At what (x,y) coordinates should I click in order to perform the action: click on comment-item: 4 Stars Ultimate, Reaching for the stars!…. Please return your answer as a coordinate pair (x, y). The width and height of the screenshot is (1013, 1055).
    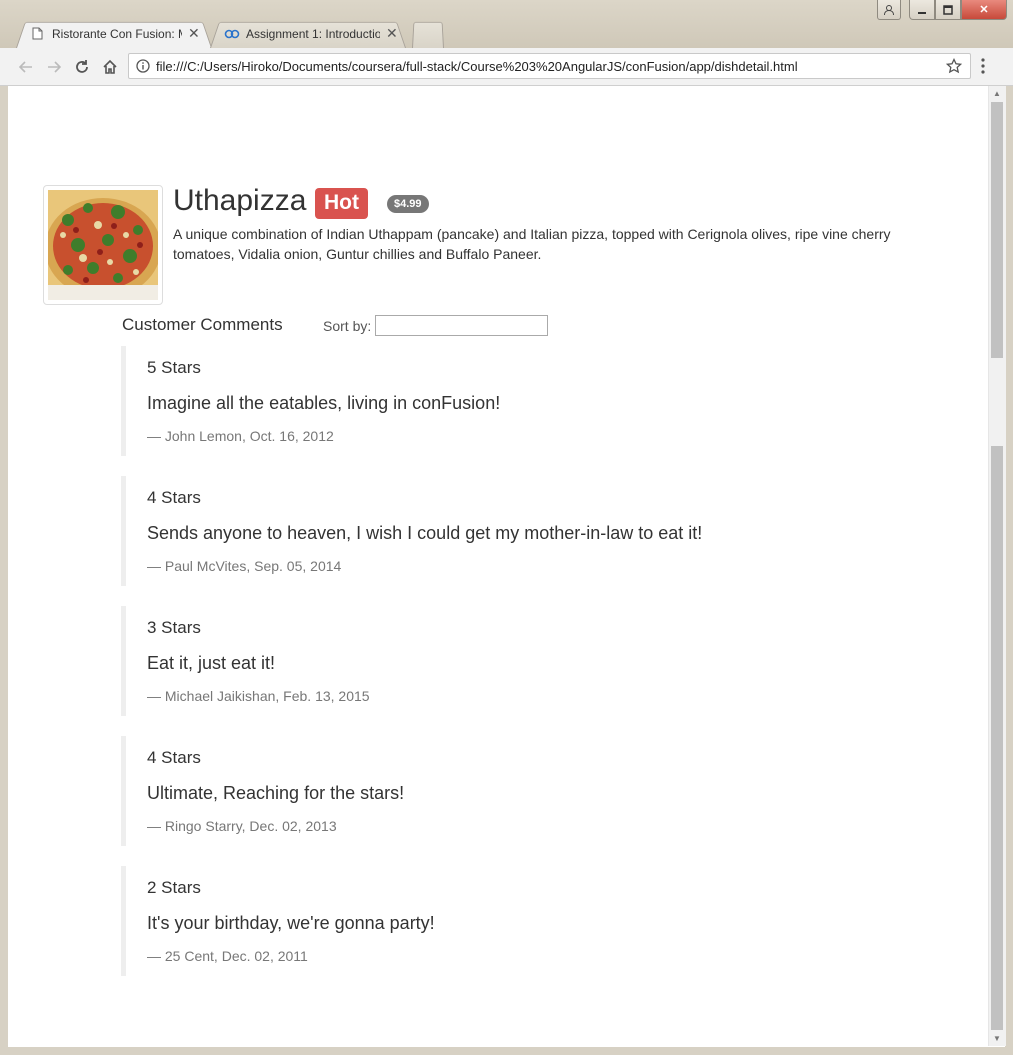
    Looking at the image, I should click on (471, 791).